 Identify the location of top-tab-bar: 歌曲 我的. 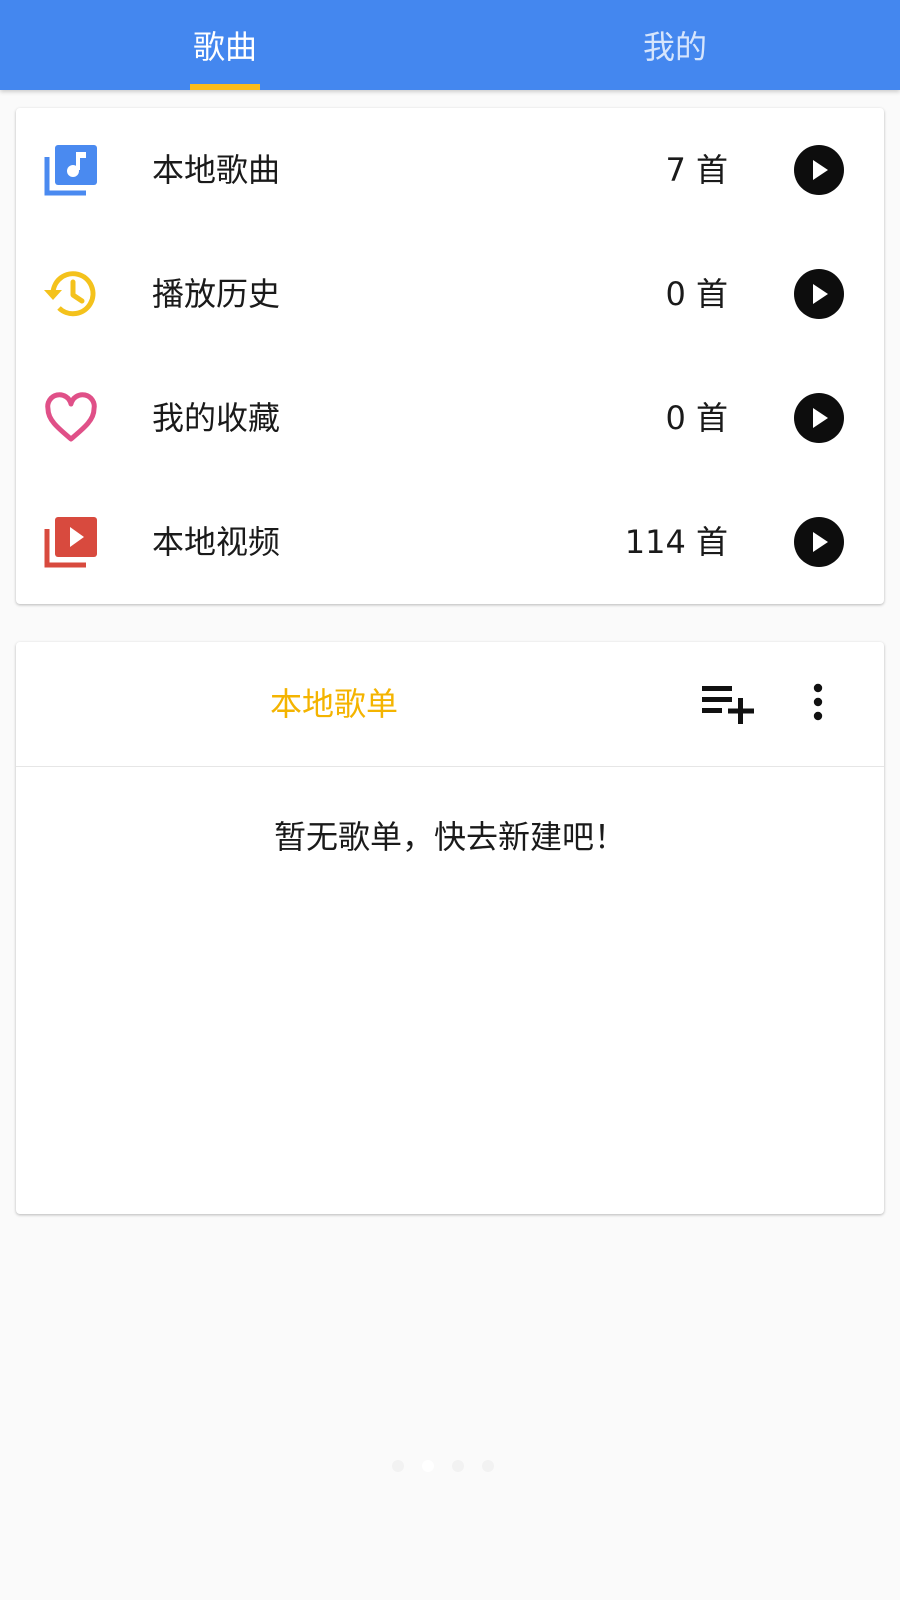
(450, 45).